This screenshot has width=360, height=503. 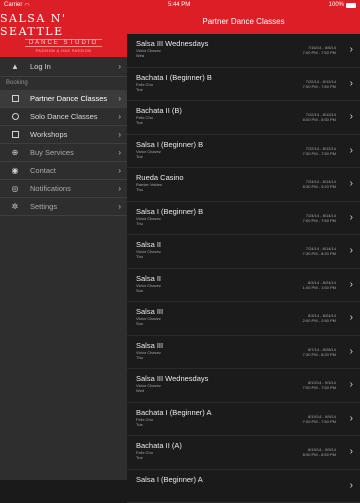 What do you see at coordinates (43, 206) in the screenshot?
I see `sidebar-item-label: Settings` at bounding box center [43, 206].